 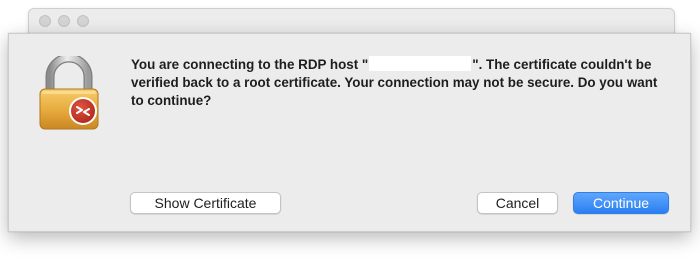 What do you see at coordinates (205, 203) in the screenshot?
I see `show-certificate-button: Show Certificate` at bounding box center [205, 203].